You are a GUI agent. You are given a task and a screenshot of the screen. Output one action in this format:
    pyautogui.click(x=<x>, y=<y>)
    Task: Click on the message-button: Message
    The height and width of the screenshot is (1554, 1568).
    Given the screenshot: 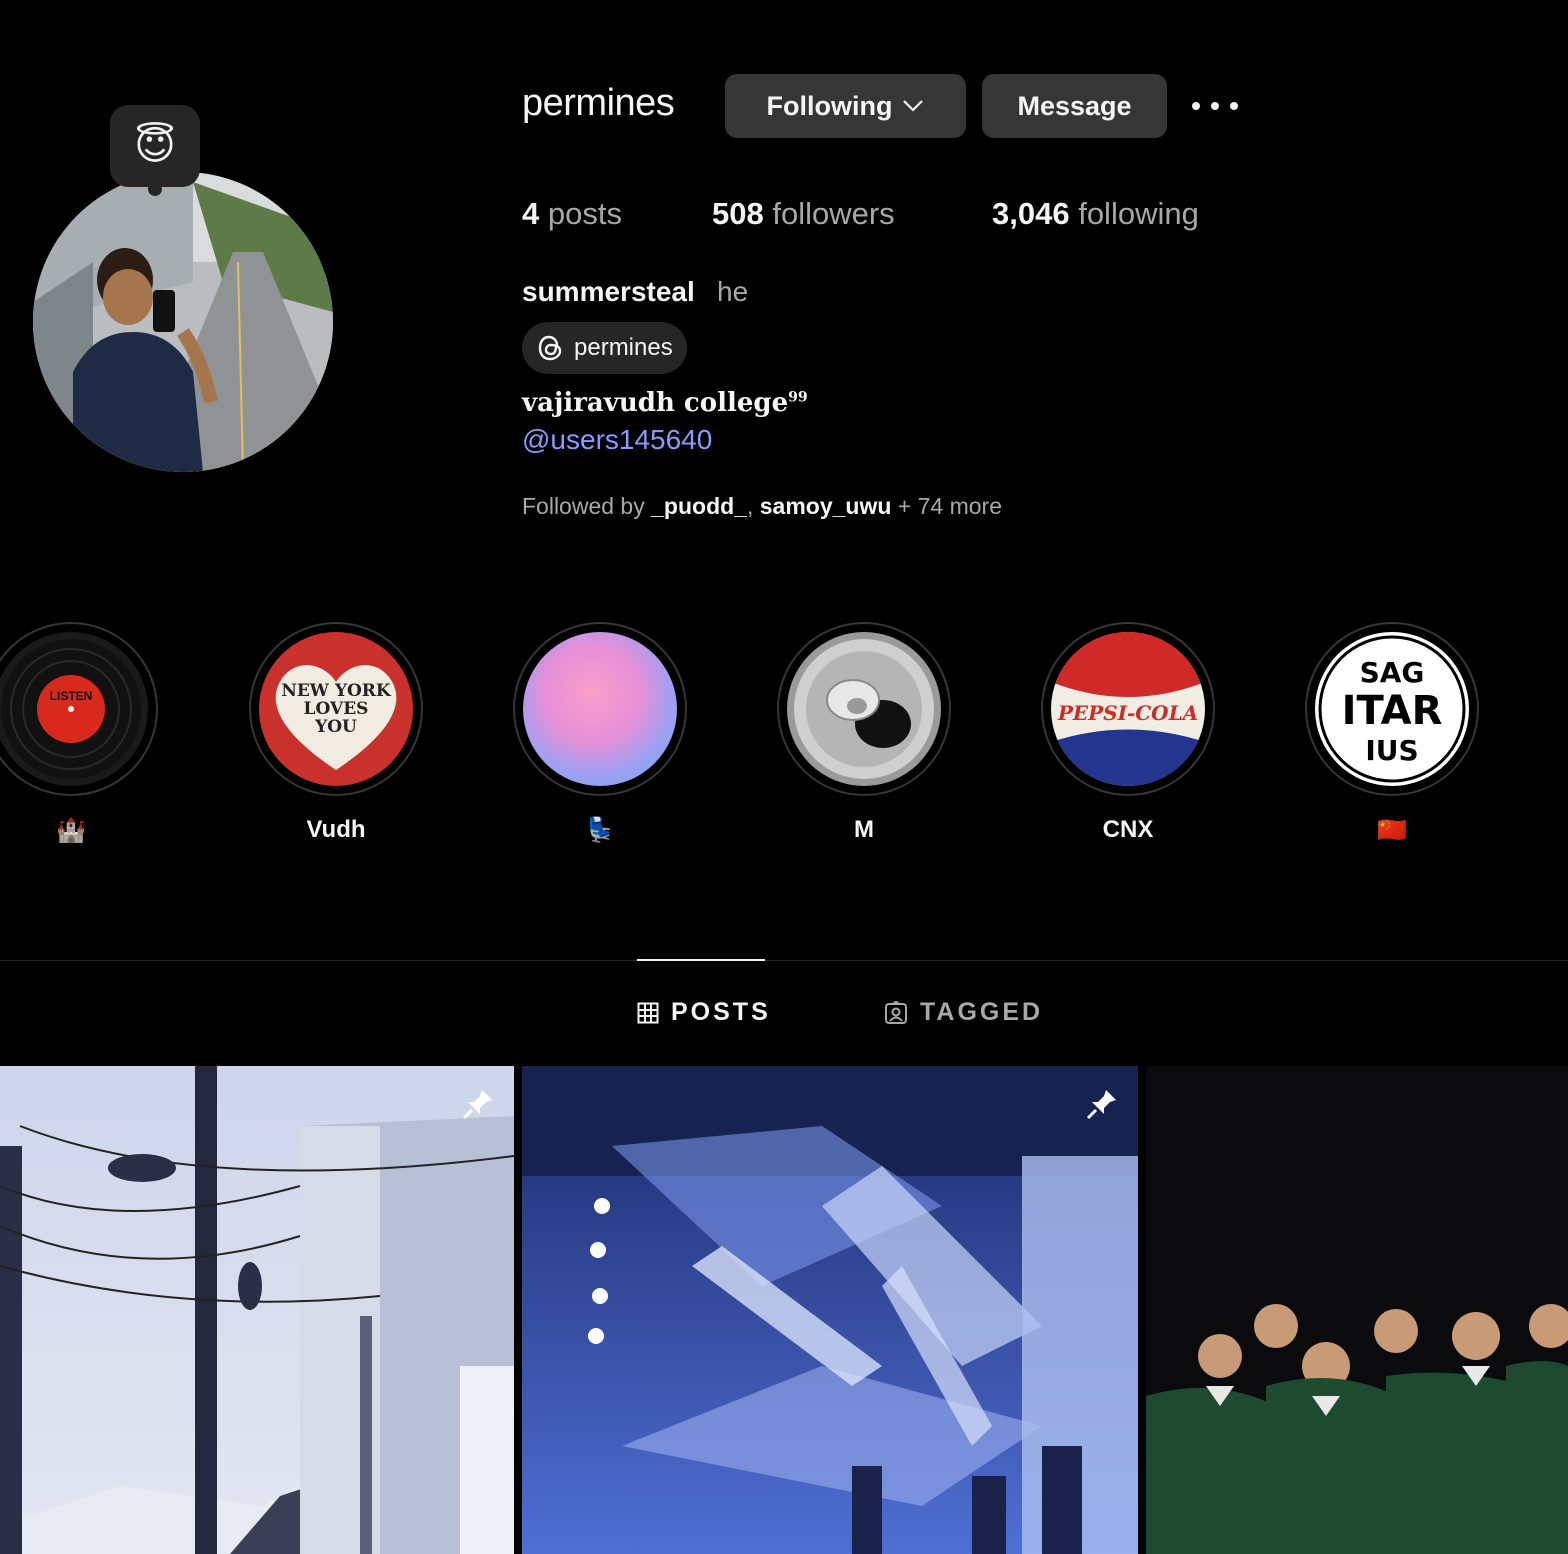 What is the action you would take?
    pyautogui.click(x=1074, y=106)
    